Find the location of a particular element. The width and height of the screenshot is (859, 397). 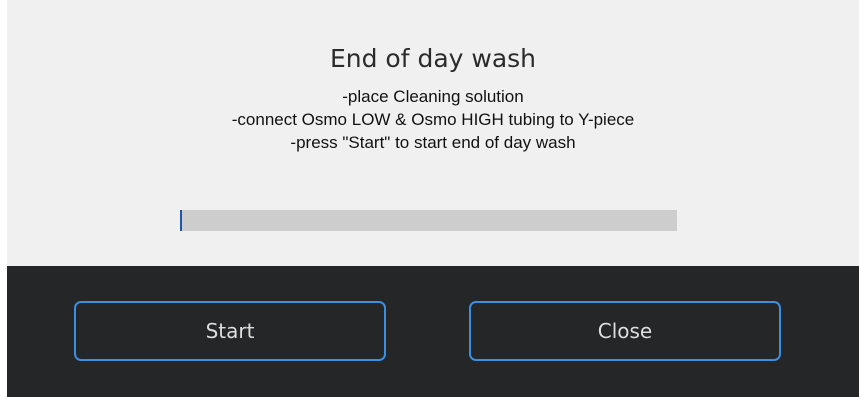

start-button-label: Start is located at coordinates (230, 331).